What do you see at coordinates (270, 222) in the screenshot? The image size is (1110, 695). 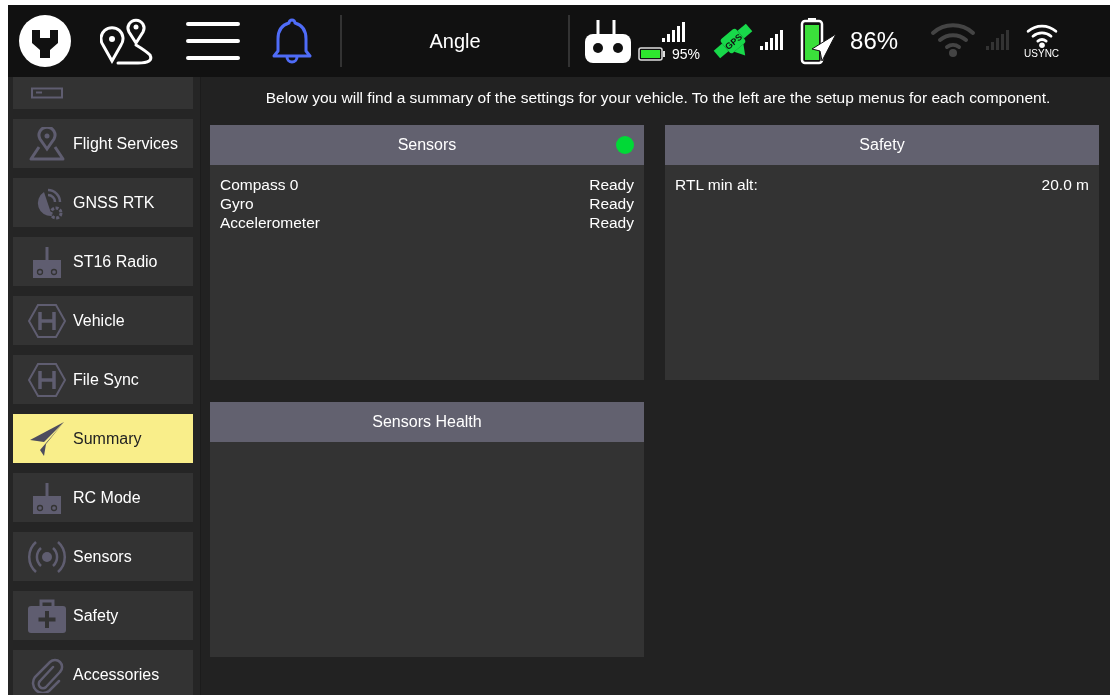 I see `setting-label: Accelerometer` at bounding box center [270, 222].